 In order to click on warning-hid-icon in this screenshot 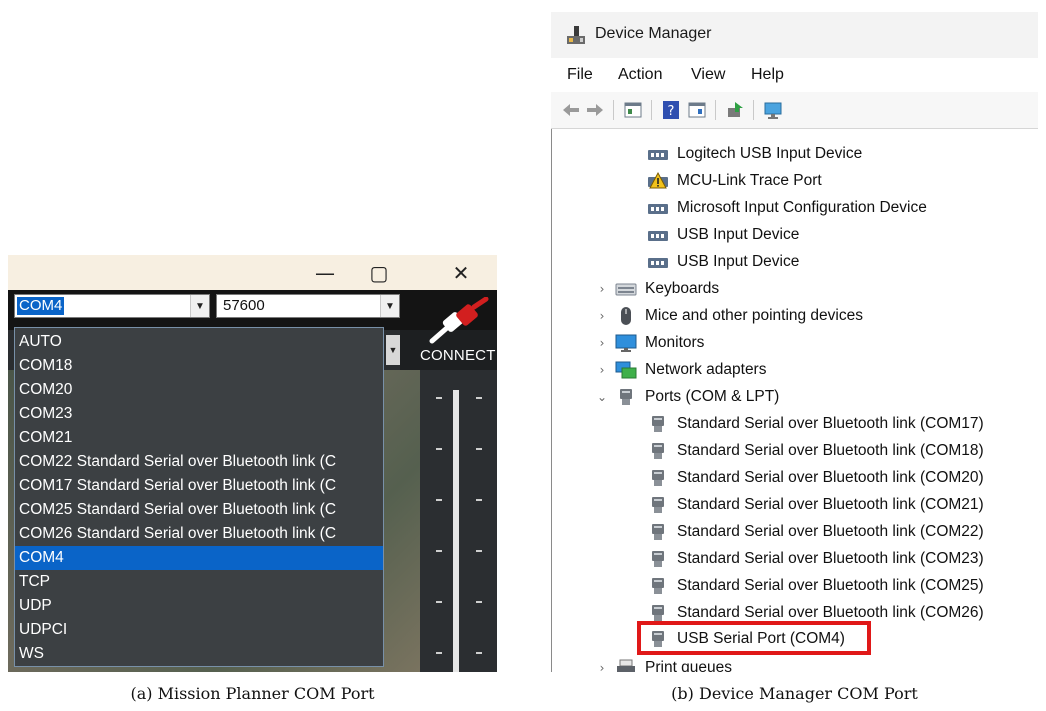, I will do `click(658, 179)`.